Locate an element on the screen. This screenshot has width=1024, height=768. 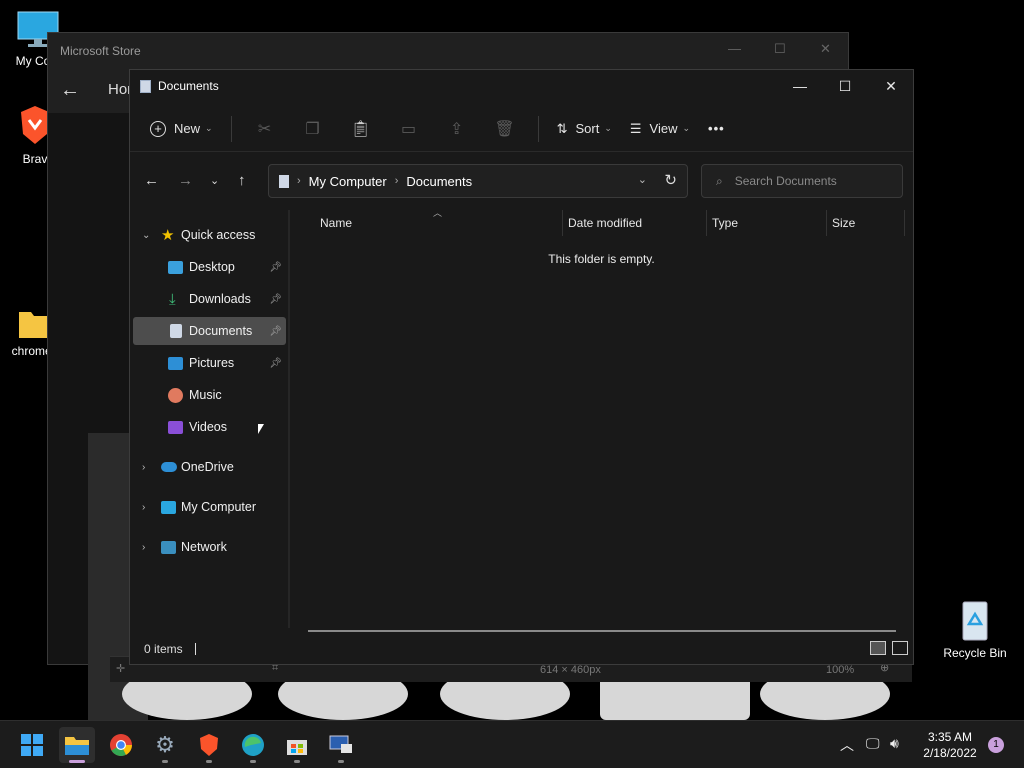
show-hidden-icons-button: ︿ is located at coordinates (847, 745).